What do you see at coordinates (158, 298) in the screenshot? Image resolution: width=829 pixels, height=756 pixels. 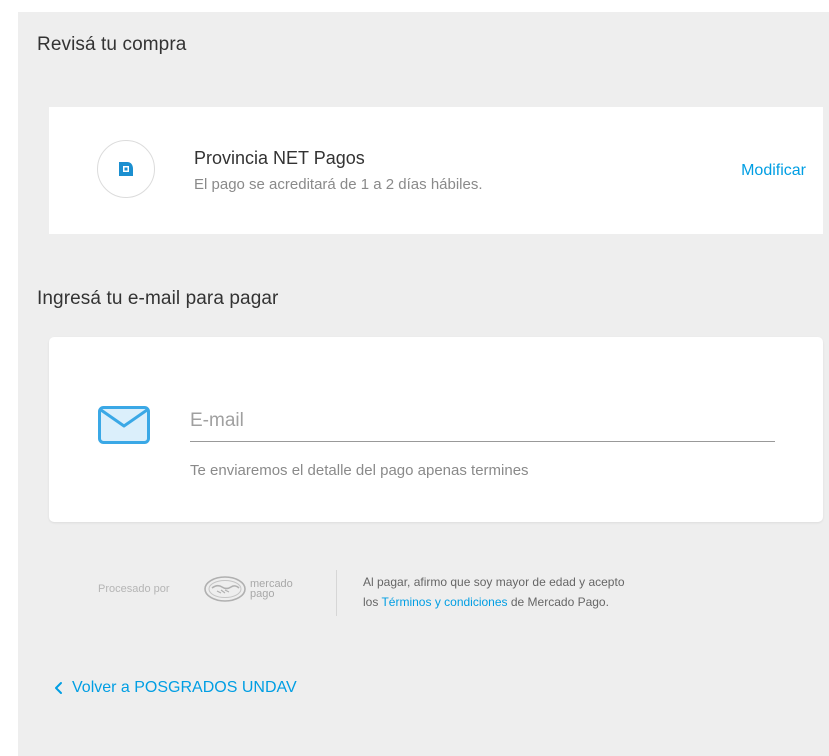 I see `email-section-title: Ingresá tu e-mail para pagar` at bounding box center [158, 298].